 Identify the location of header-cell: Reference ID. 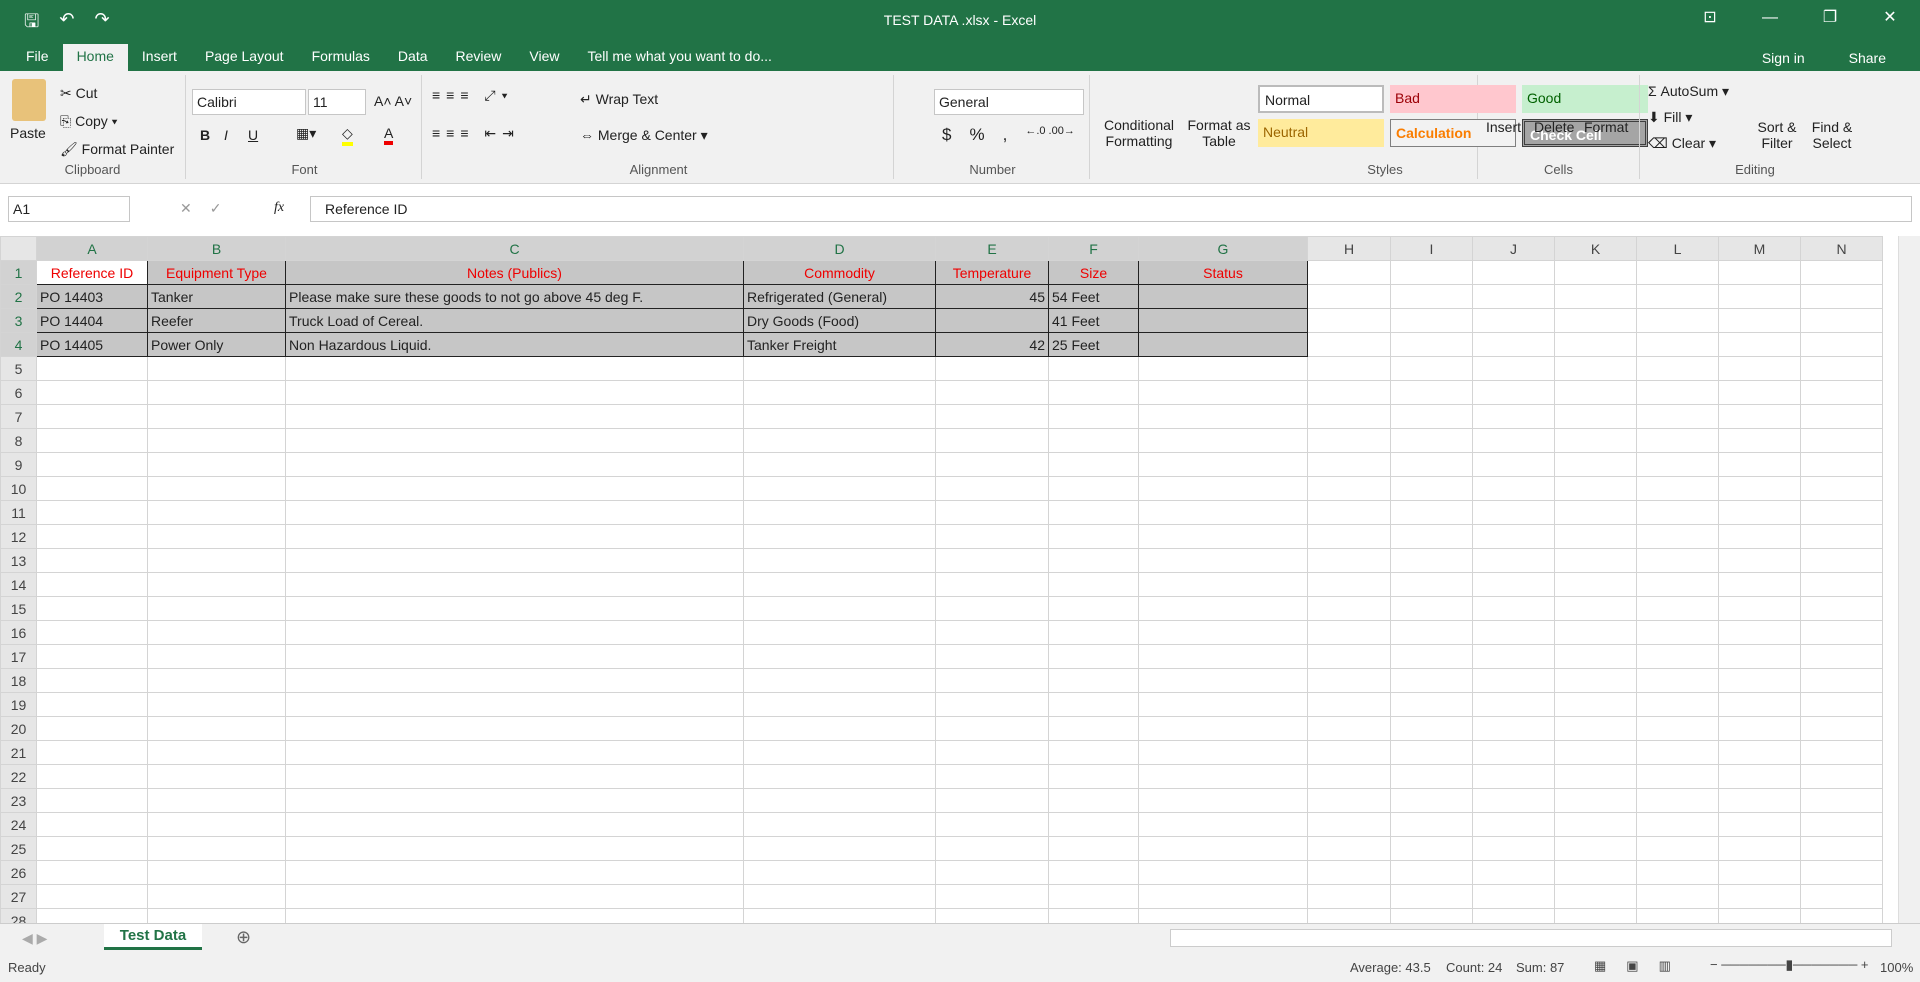
(92, 272).